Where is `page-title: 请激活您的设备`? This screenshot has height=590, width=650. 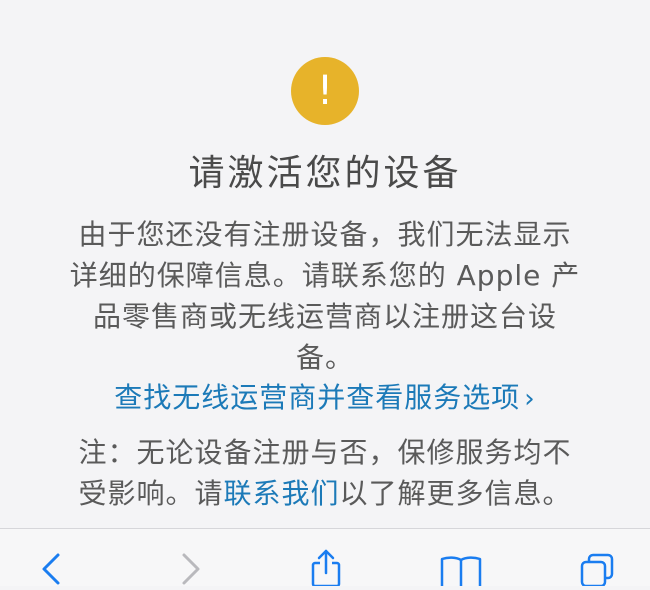
page-title: 请激活您的设备 is located at coordinates (325, 173).